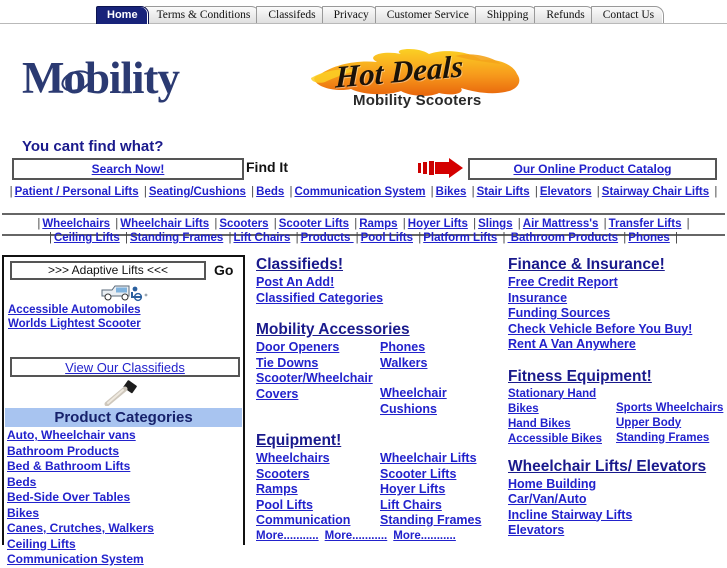 This screenshot has height=568, width=727. What do you see at coordinates (451, 192) in the screenshot?
I see `nav-link-bikes: Bikes` at bounding box center [451, 192].